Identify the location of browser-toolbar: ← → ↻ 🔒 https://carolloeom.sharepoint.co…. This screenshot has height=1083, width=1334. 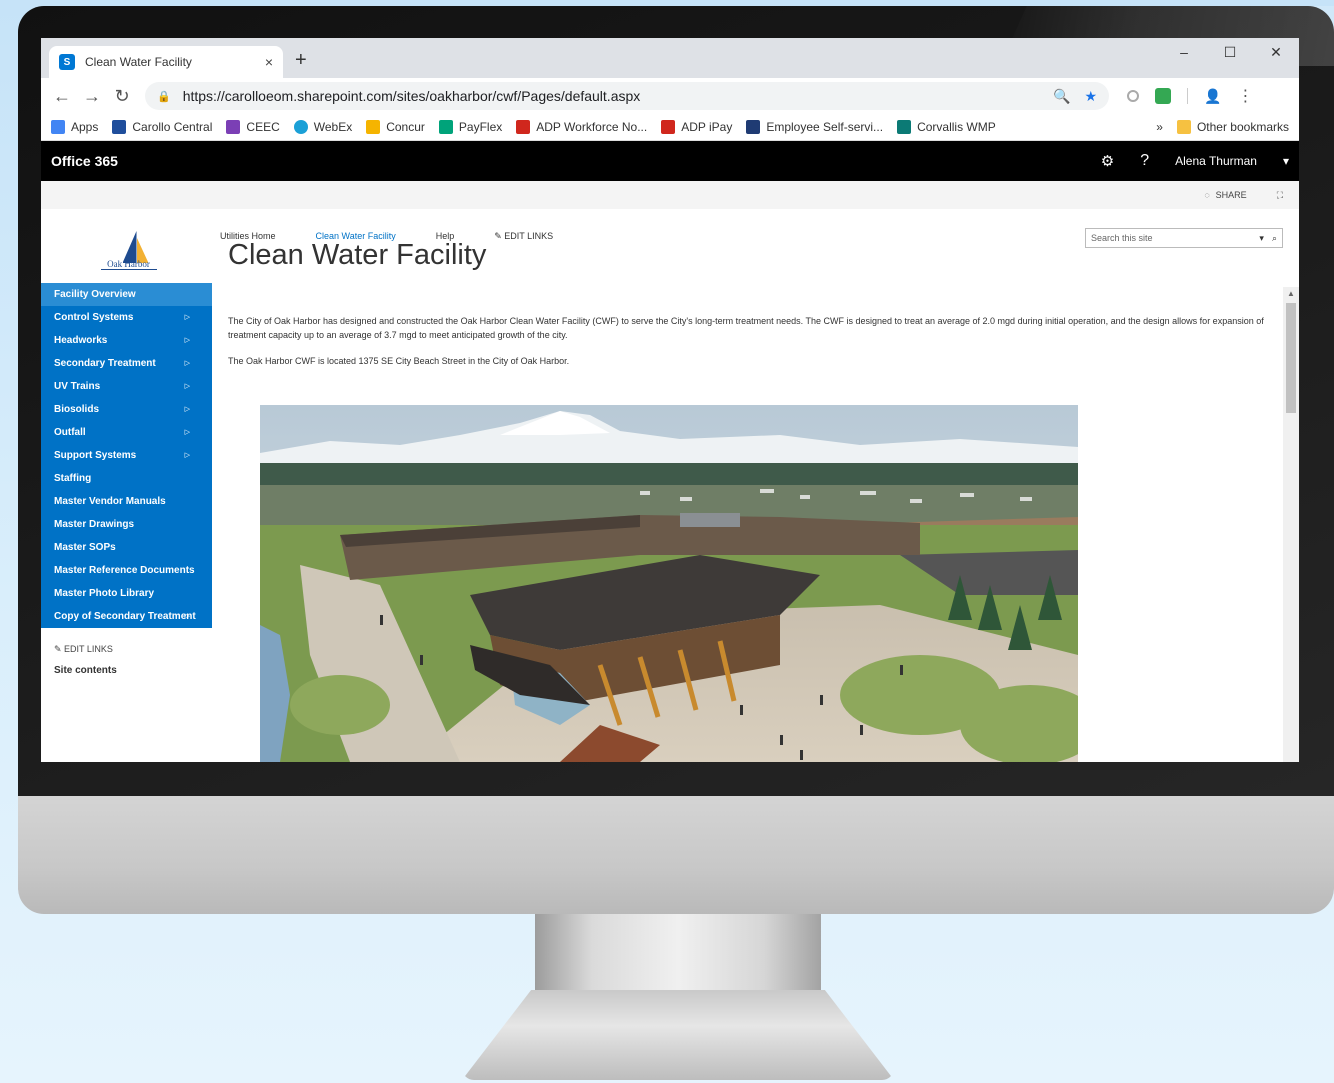
(670, 96).